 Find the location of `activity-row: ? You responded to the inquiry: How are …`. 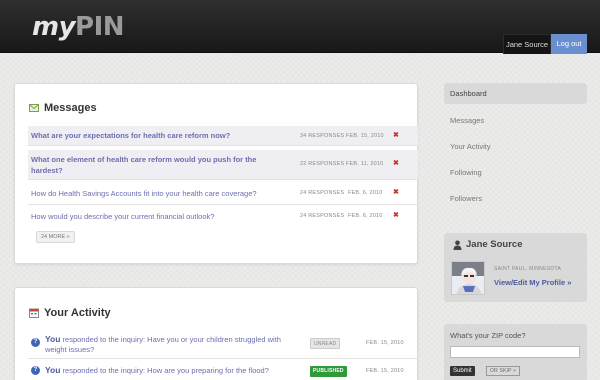

activity-row: ? You responded to the inquiry: How are … is located at coordinates (223, 371).